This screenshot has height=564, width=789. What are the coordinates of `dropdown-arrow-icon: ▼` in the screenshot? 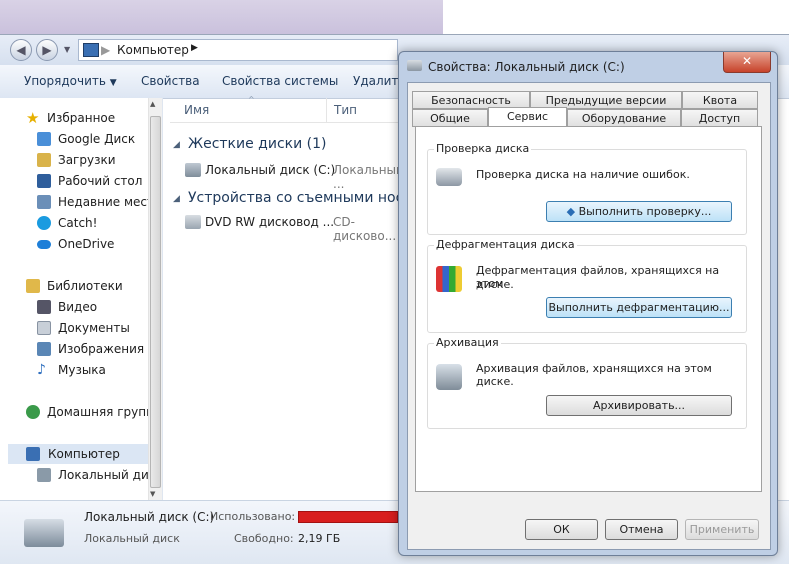 It's located at (113, 83).